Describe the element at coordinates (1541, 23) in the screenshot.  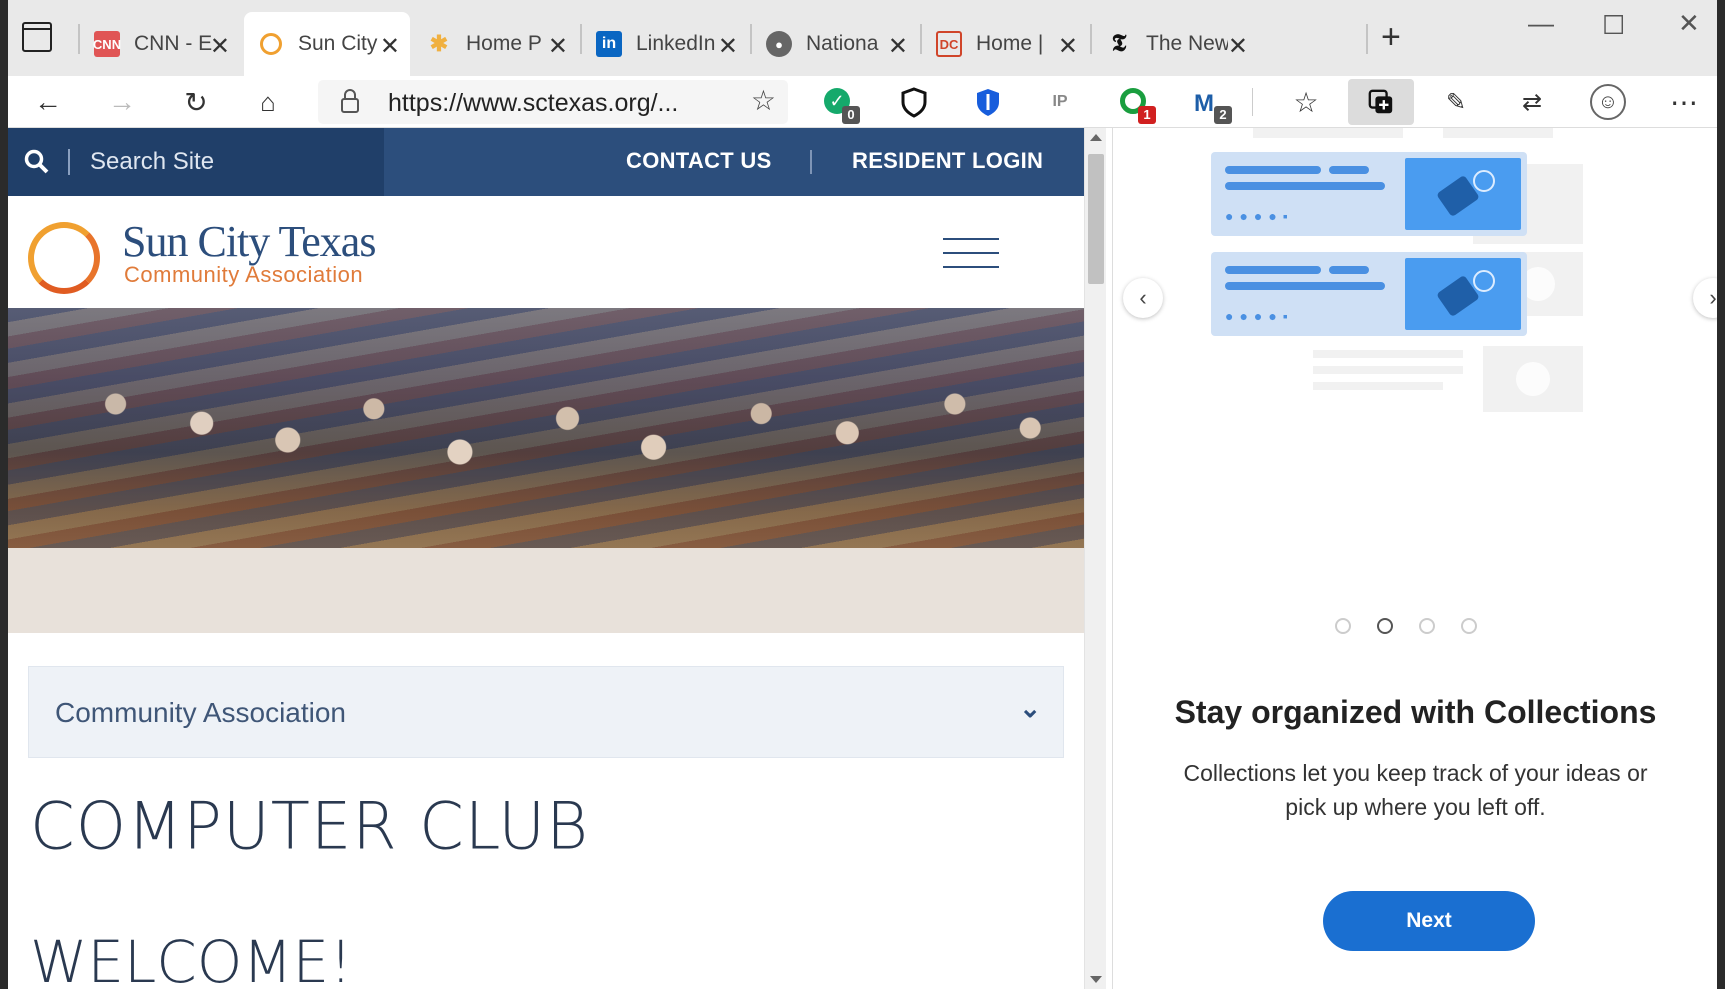
I see `minimize-icon: —` at that location.